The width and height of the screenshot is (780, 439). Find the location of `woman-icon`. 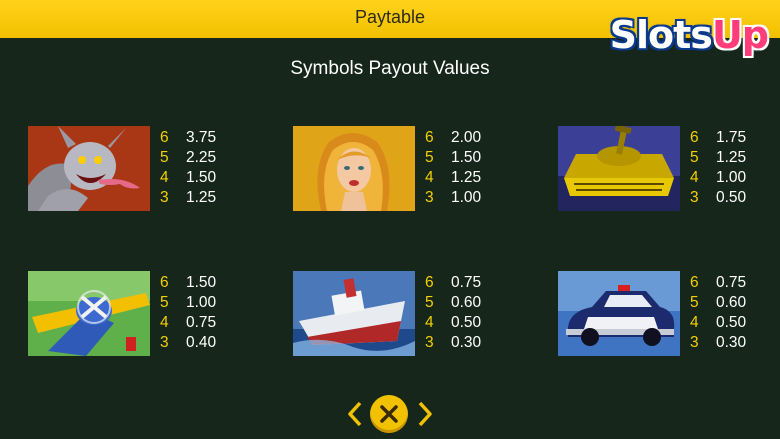

woman-icon is located at coordinates (354, 168).